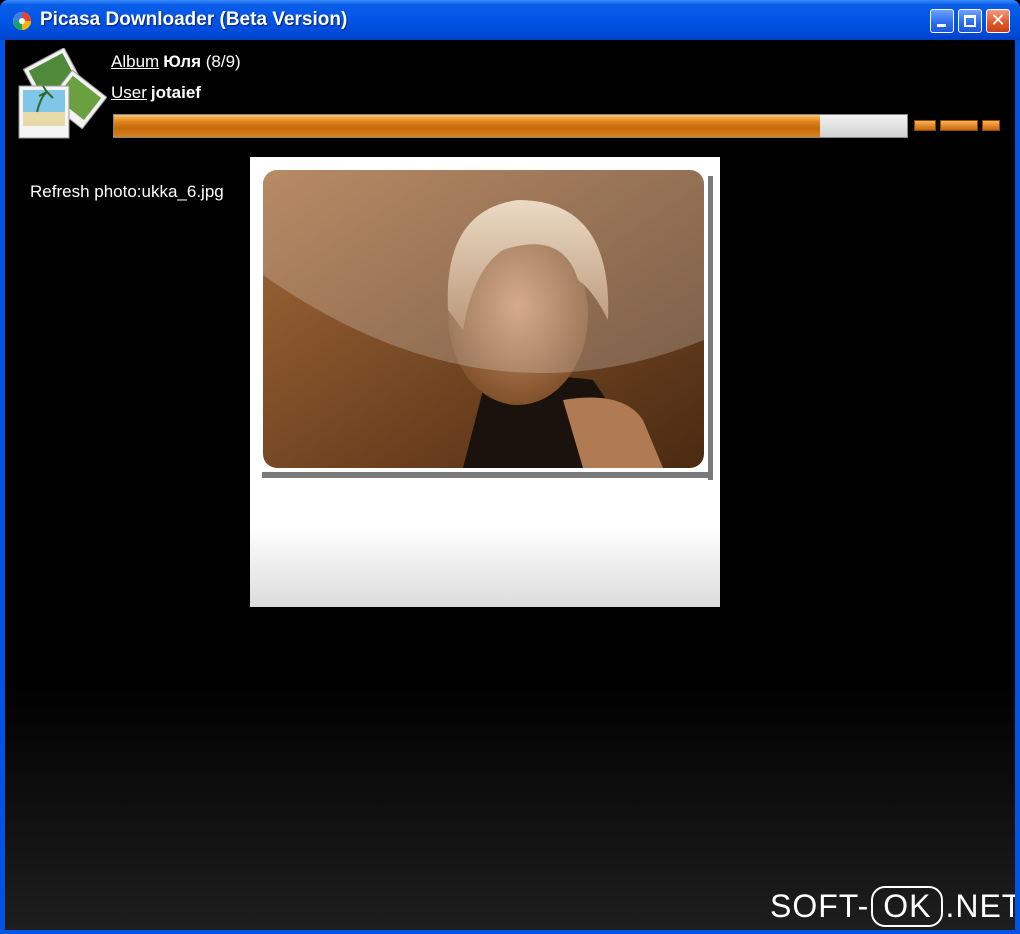 The height and width of the screenshot is (934, 1020). What do you see at coordinates (22, 21) in the screenshot?
I see `picasa-app-icon` at bounding box center [22, 21].